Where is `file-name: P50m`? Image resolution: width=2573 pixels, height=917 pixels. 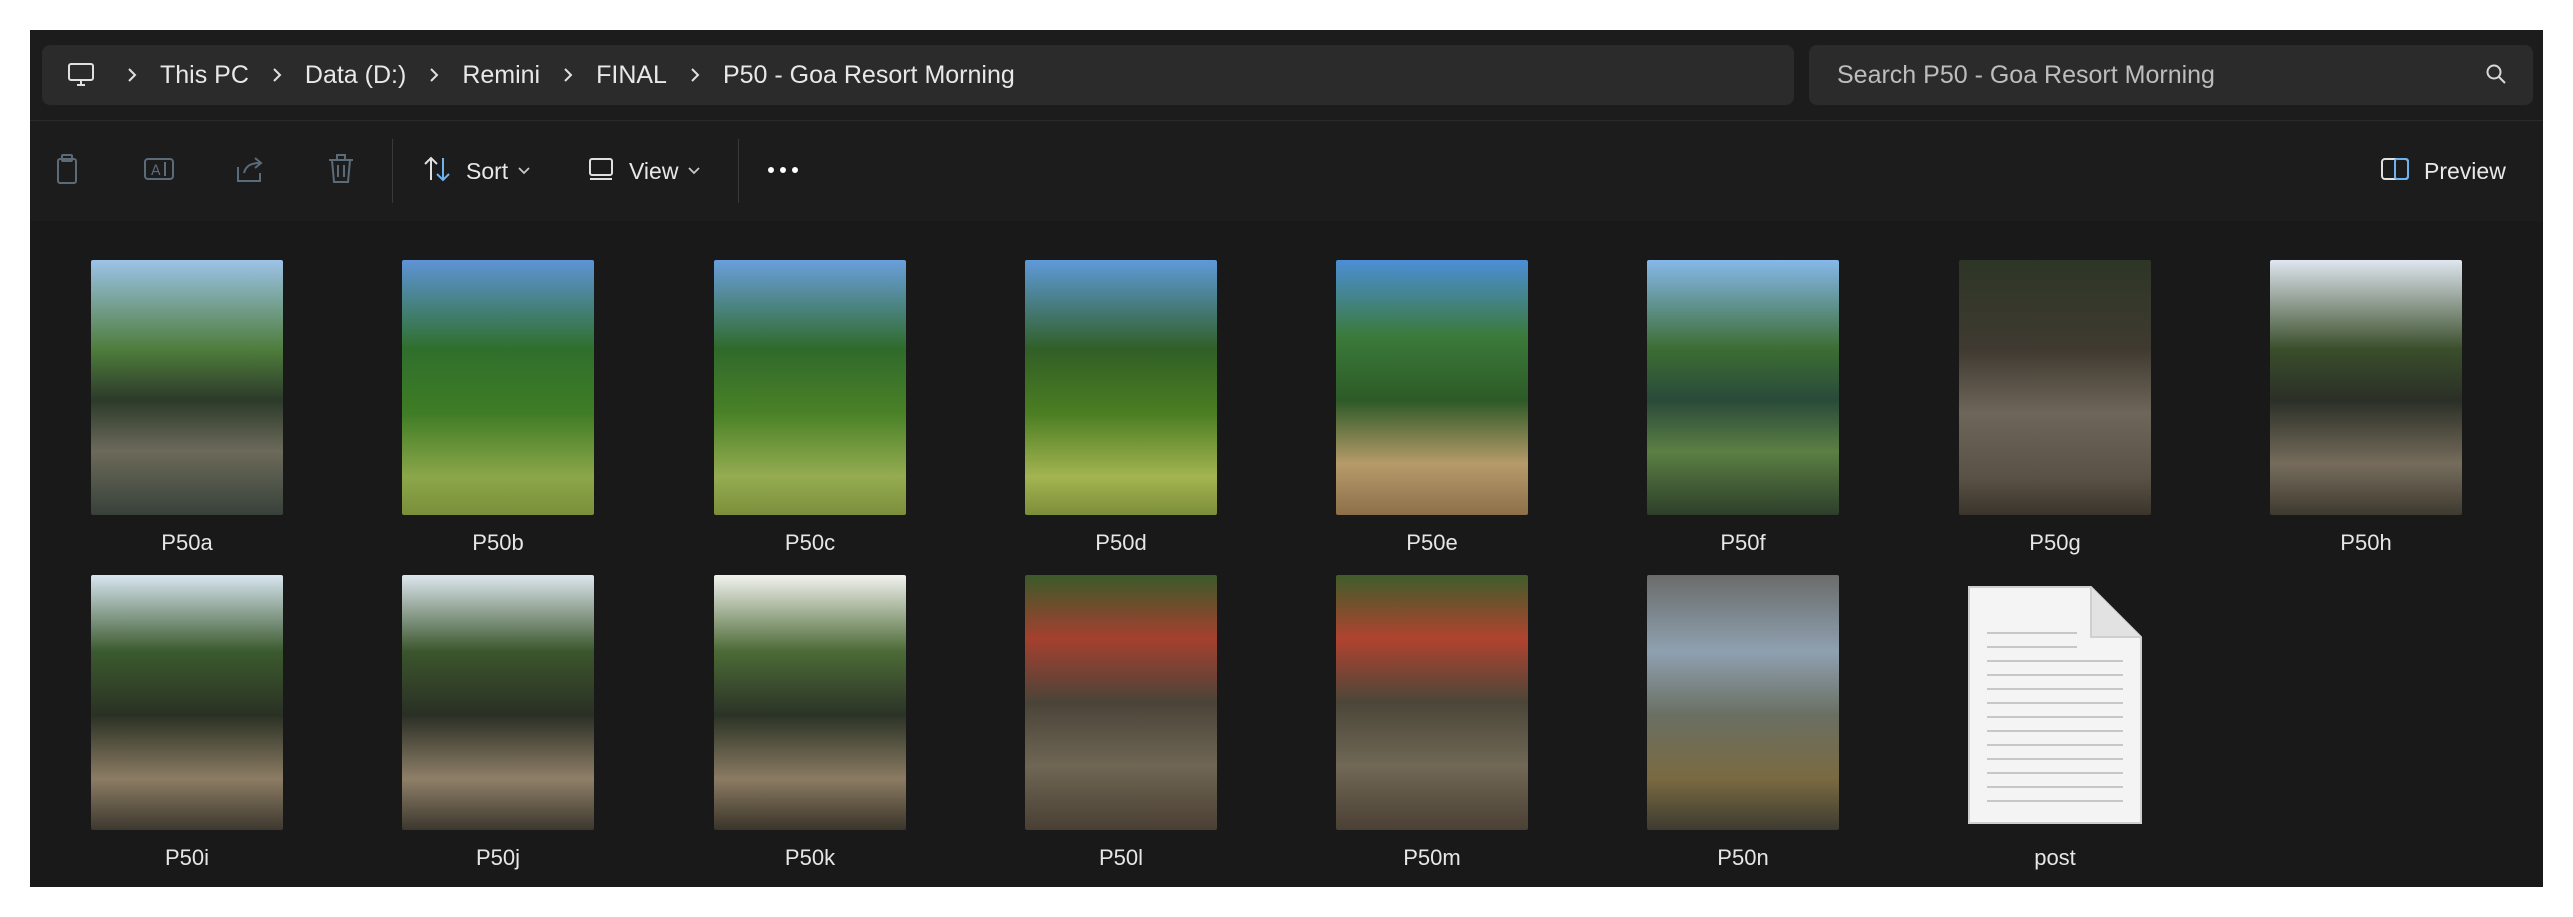
file-name: P50m is located at coordinates (1432, 857).